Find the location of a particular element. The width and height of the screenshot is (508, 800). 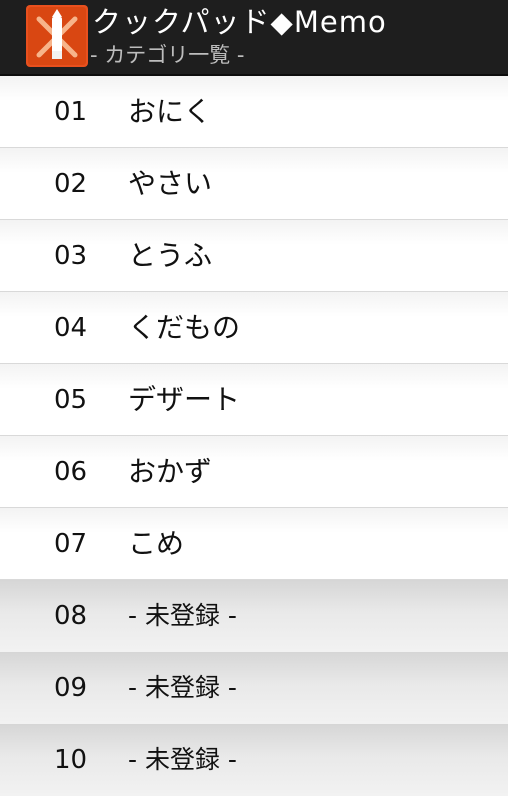

category-name: くだもの is located at coordinates (184, 327).